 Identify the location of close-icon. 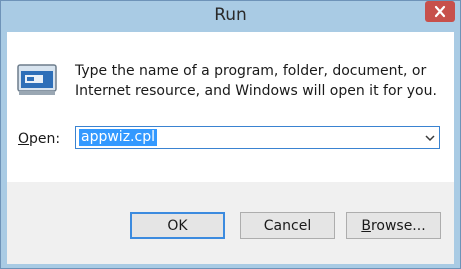
(440, 11).